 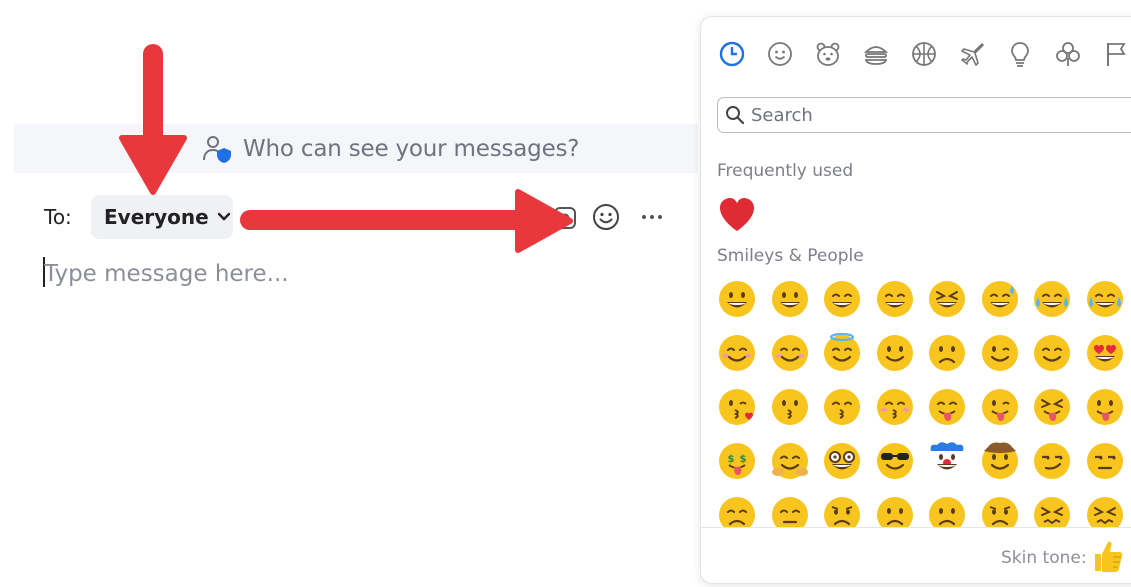 I want to click on category-sports-tab, so click(x=924, y=54).